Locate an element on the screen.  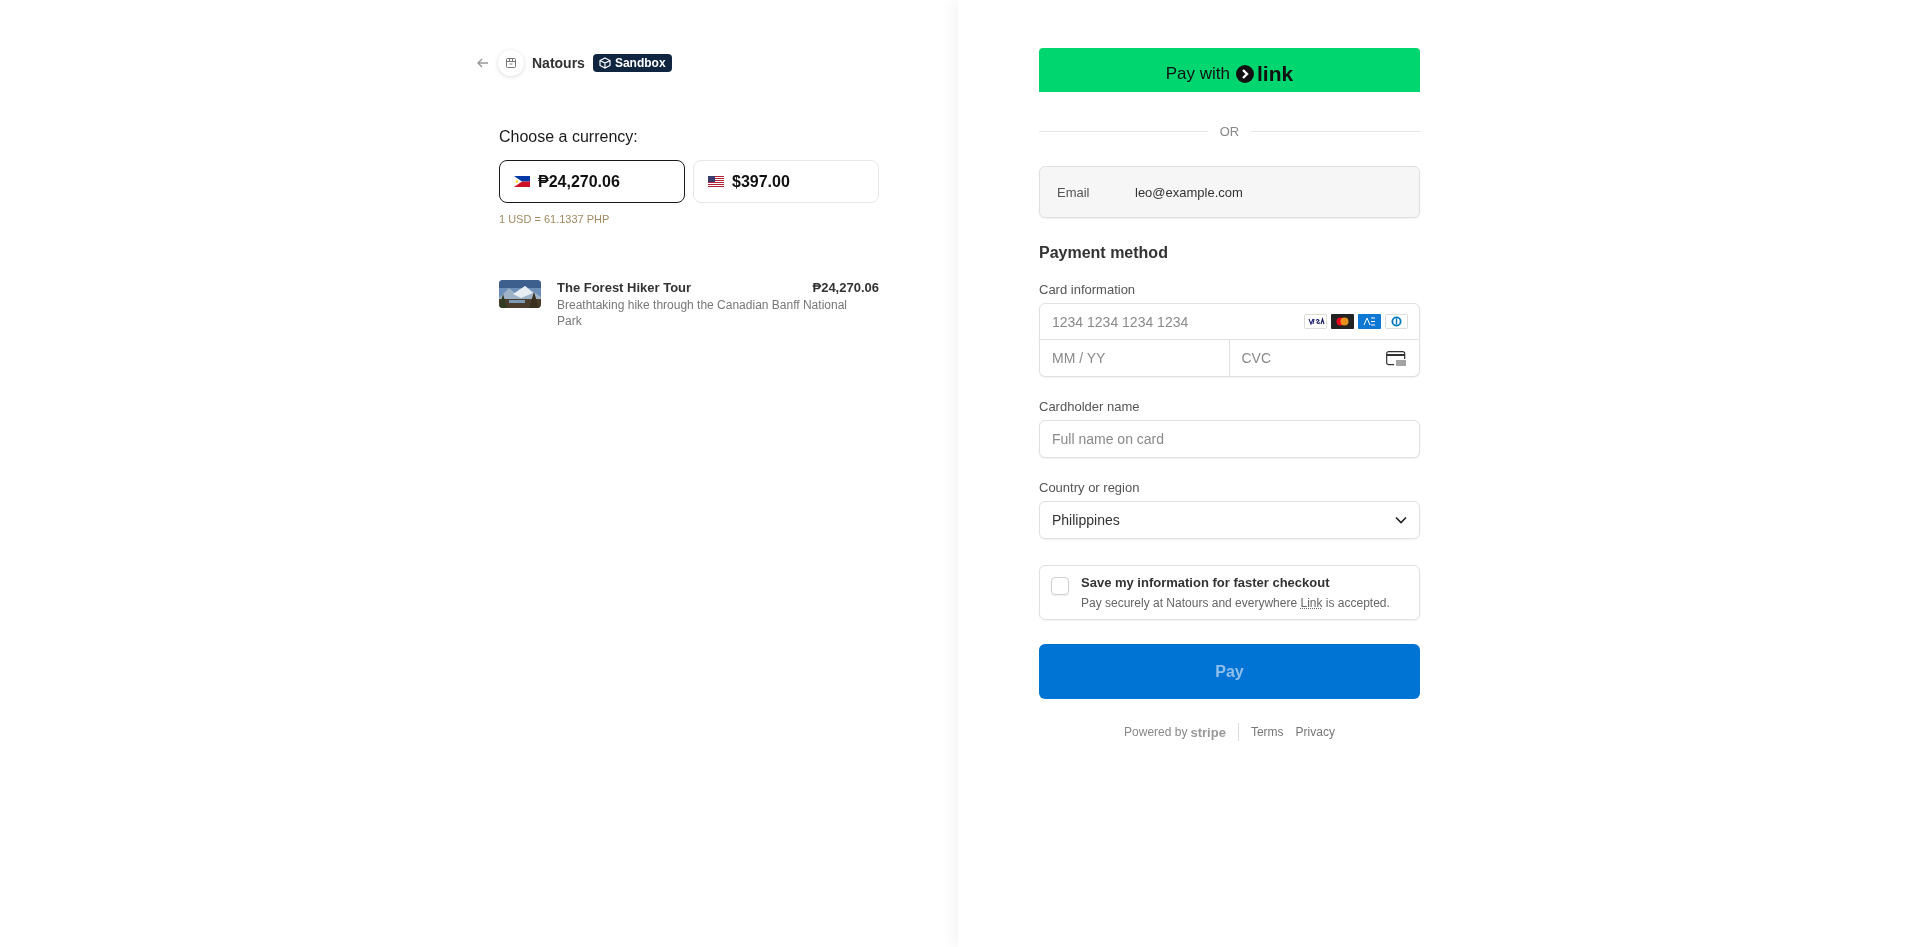
cvc-field: CVC is located at coordinates (1324, 358).